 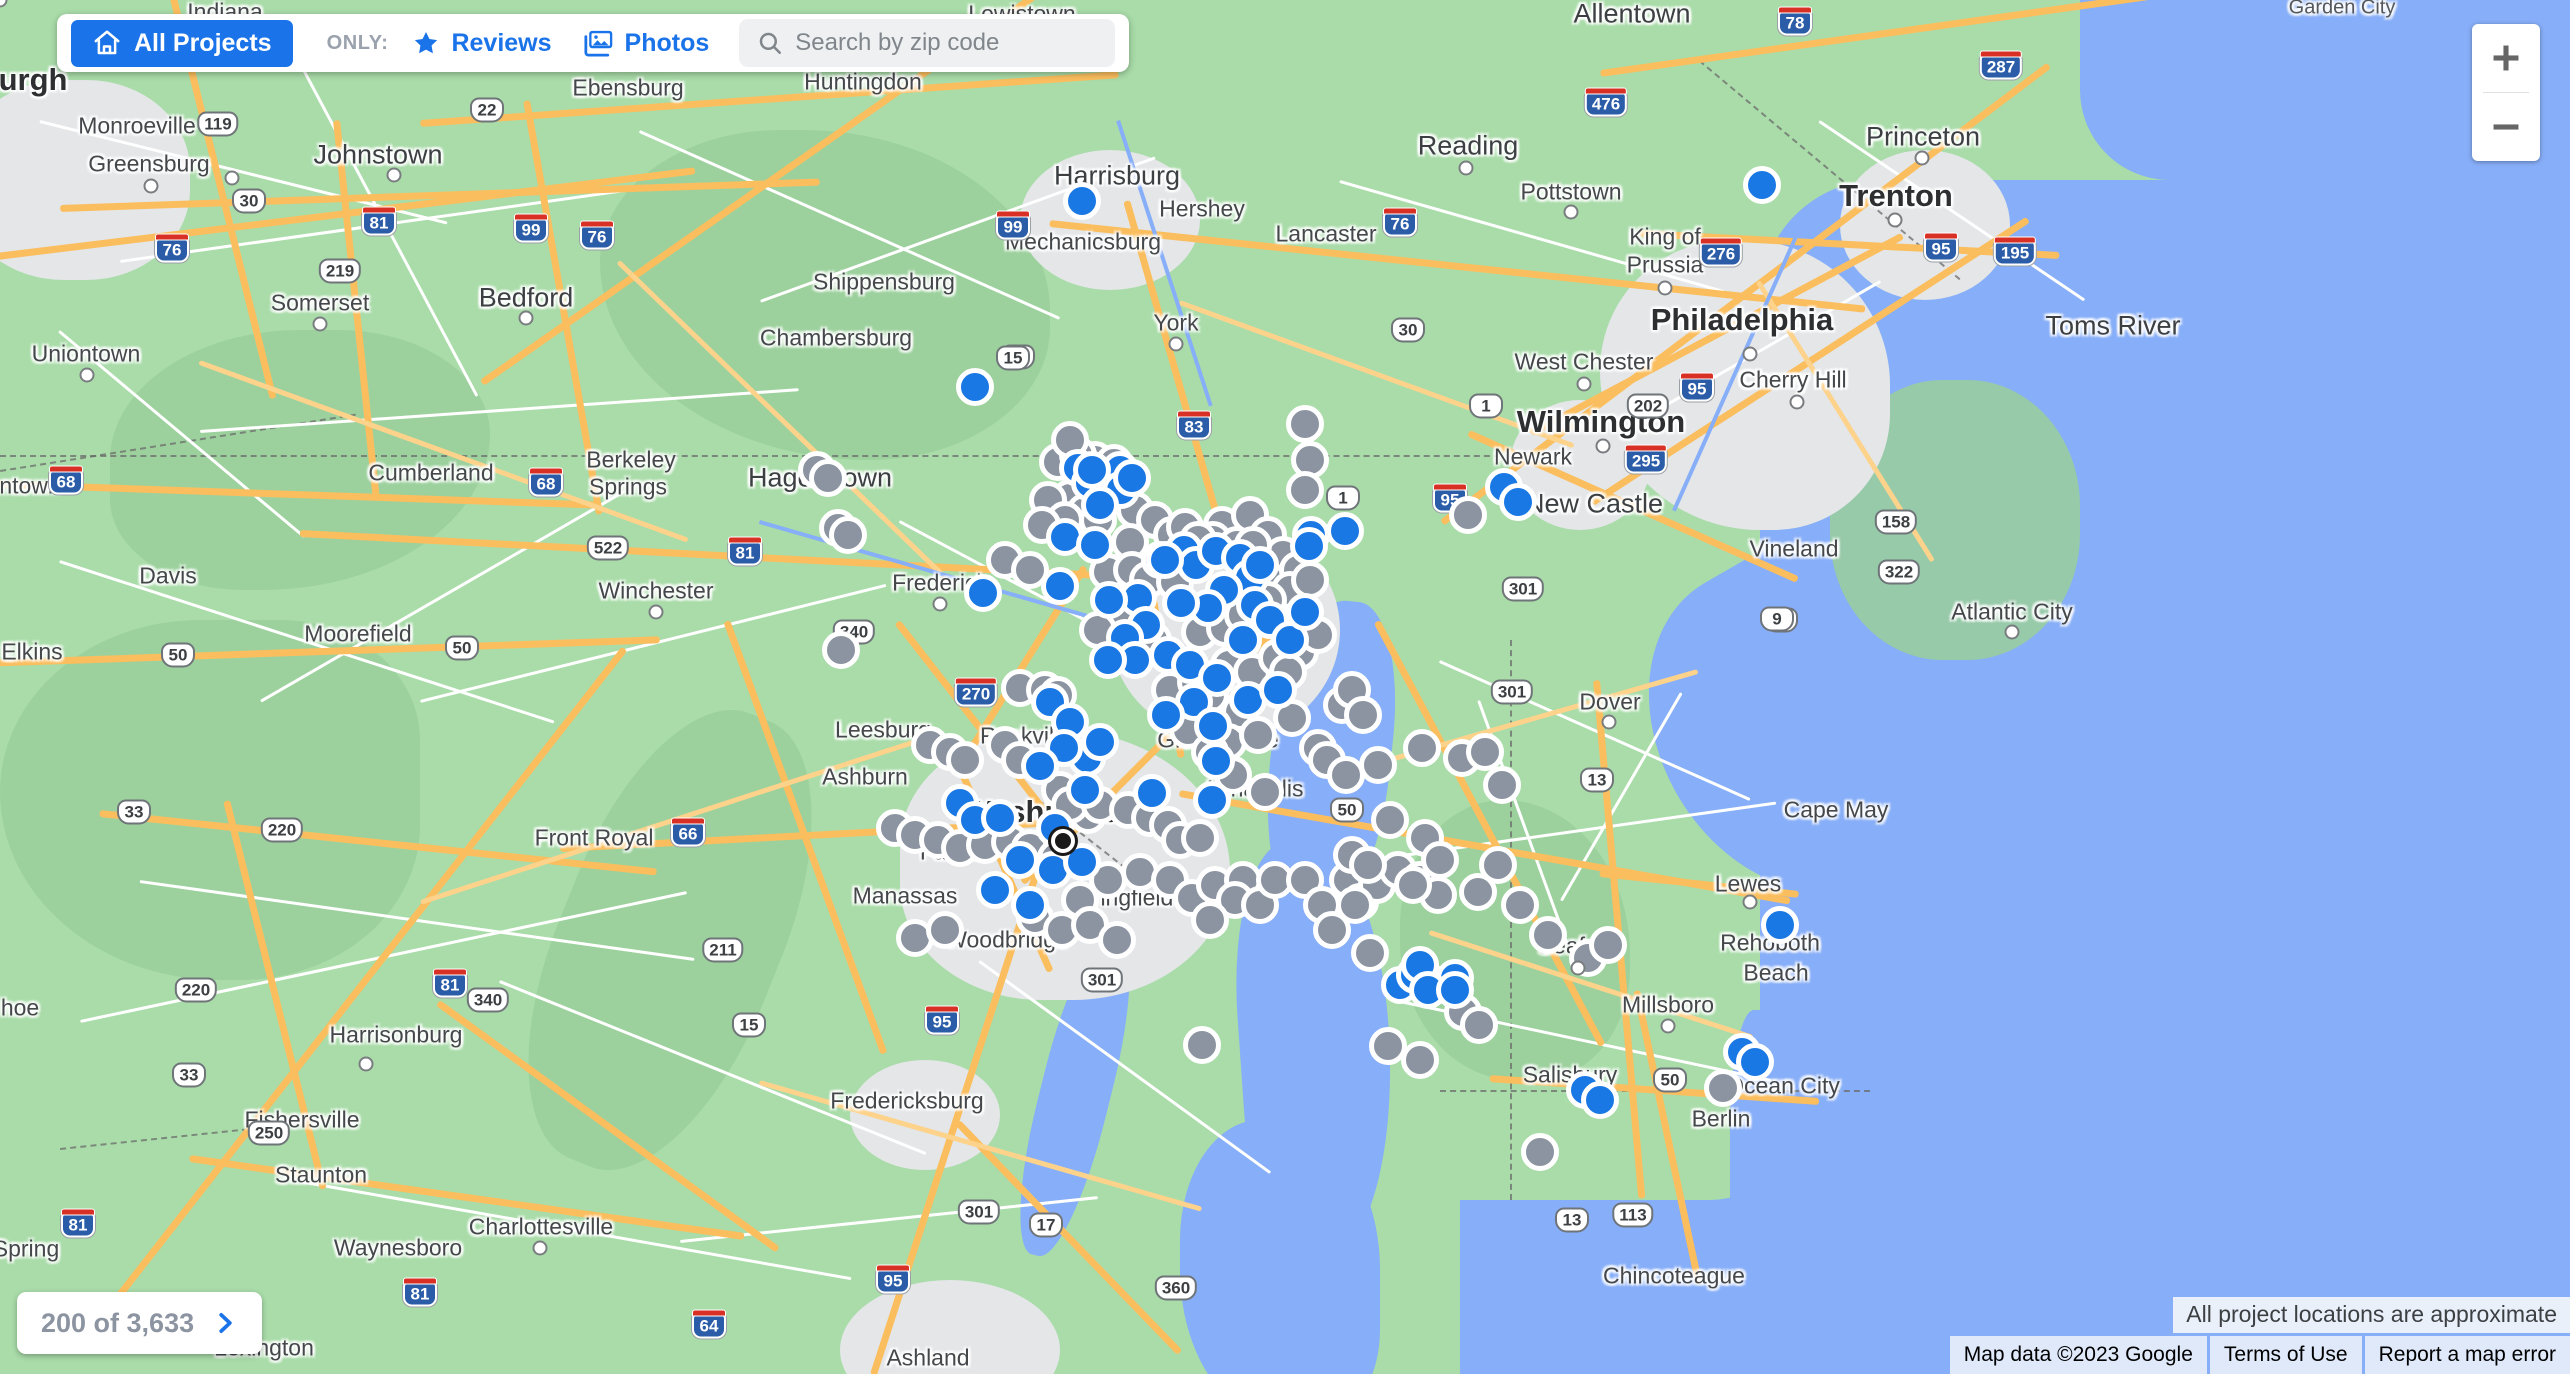 What do you see at coordinates (196, 990) in the screenshot?
I see `us-route-shield-icon: 220` at bounding box center [196, 990].